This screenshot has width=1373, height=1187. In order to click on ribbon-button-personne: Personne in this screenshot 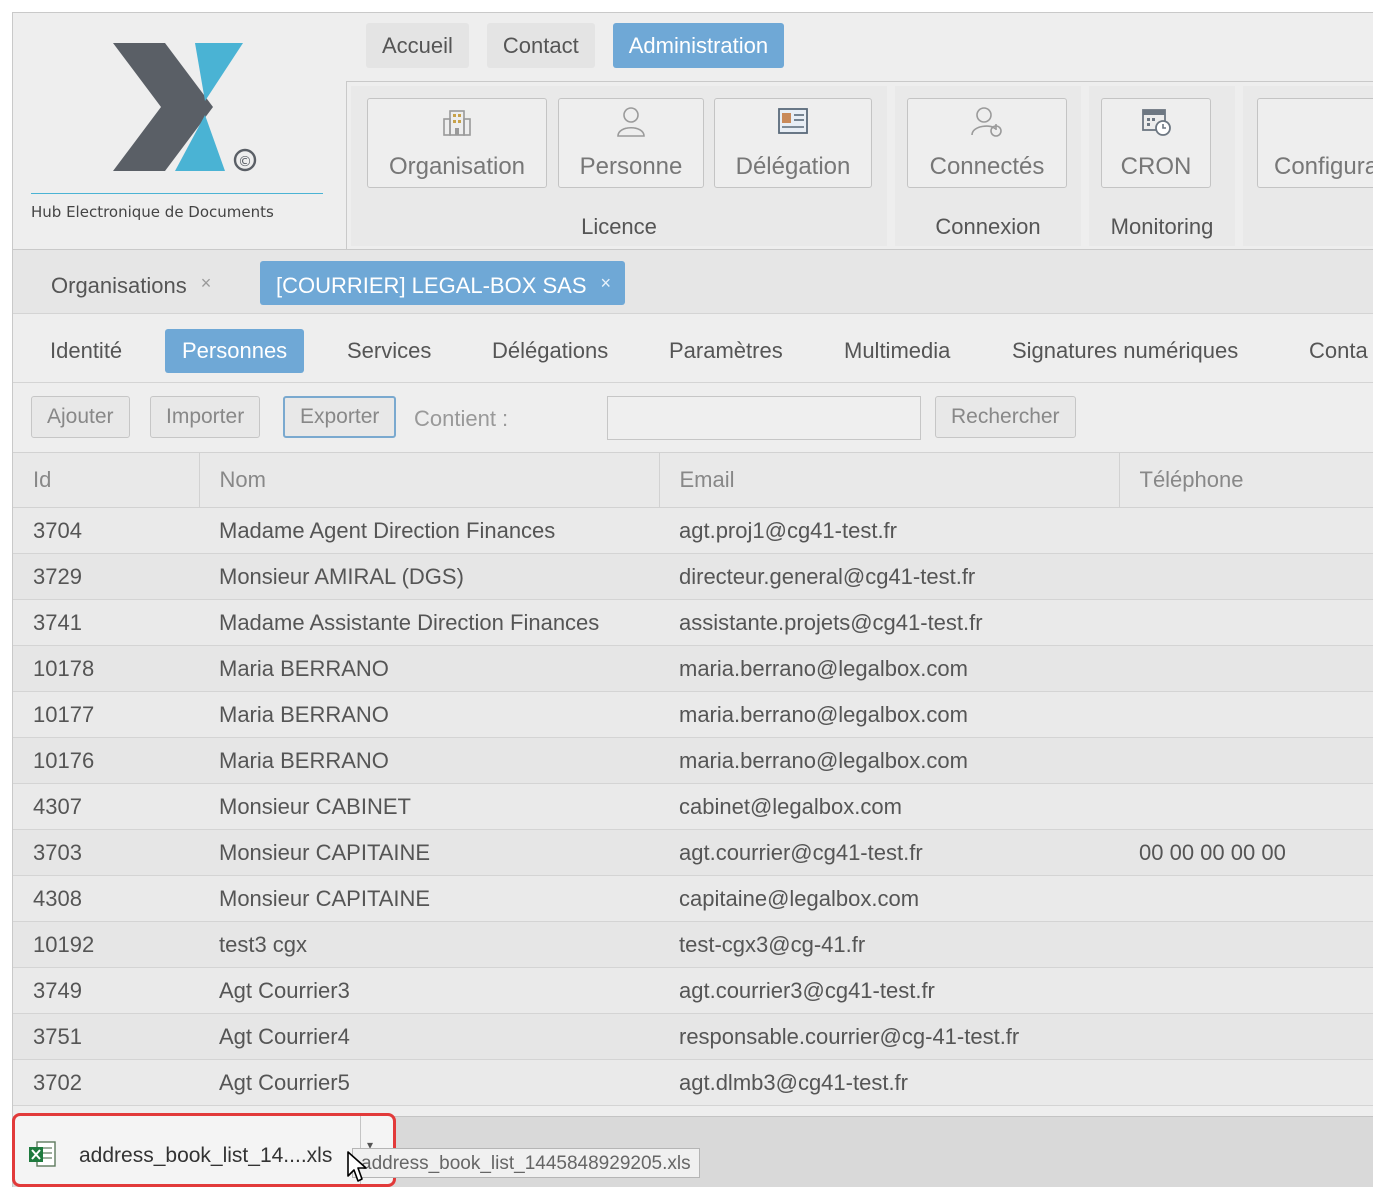, I will do `click(631, 143)`.